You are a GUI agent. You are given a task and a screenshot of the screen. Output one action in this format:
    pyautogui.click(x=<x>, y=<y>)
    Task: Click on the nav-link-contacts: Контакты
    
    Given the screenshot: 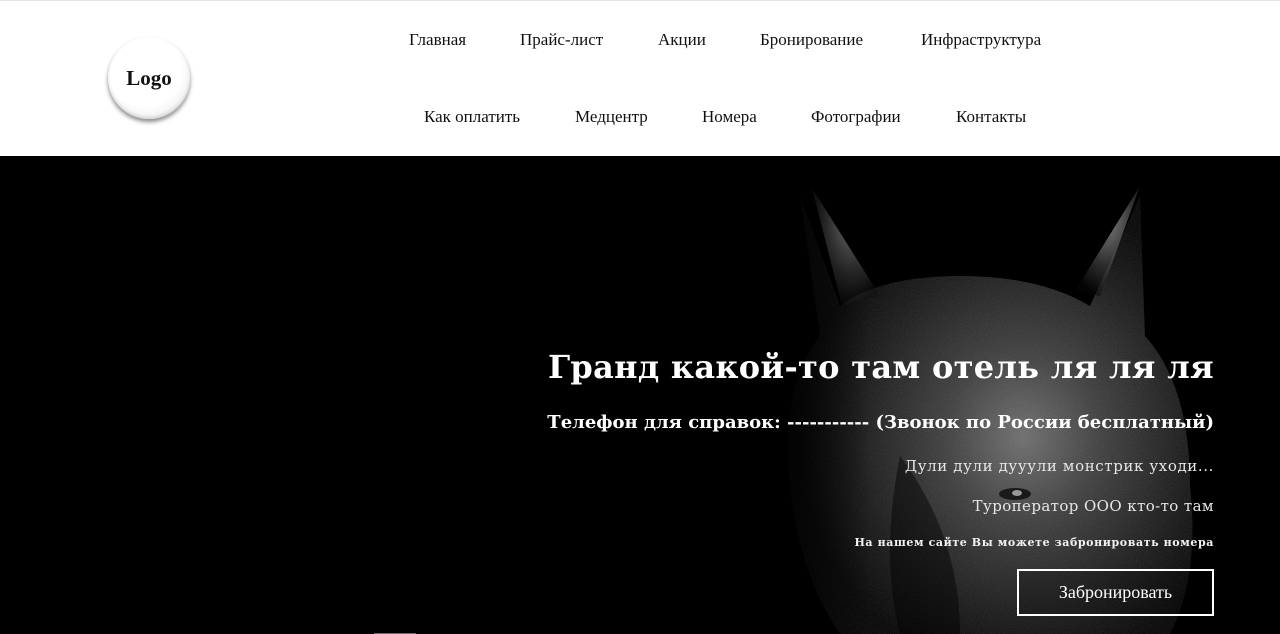 What is the action you would take?
    pyautogui.click(x=991, y=117)
    